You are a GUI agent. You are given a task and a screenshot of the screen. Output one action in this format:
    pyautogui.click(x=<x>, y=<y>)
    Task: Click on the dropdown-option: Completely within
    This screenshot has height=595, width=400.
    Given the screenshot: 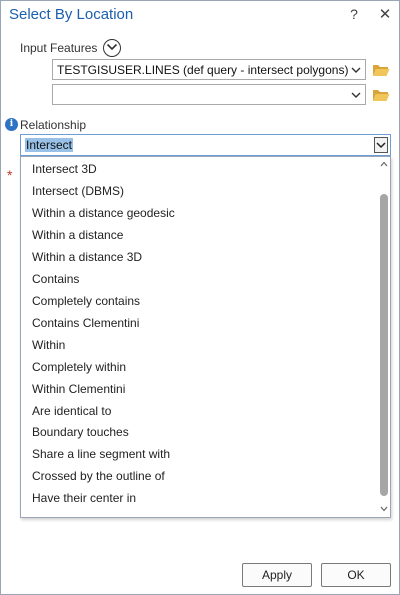 What is the action you would take?
    pyautogui.click(x=79, y=370)
    